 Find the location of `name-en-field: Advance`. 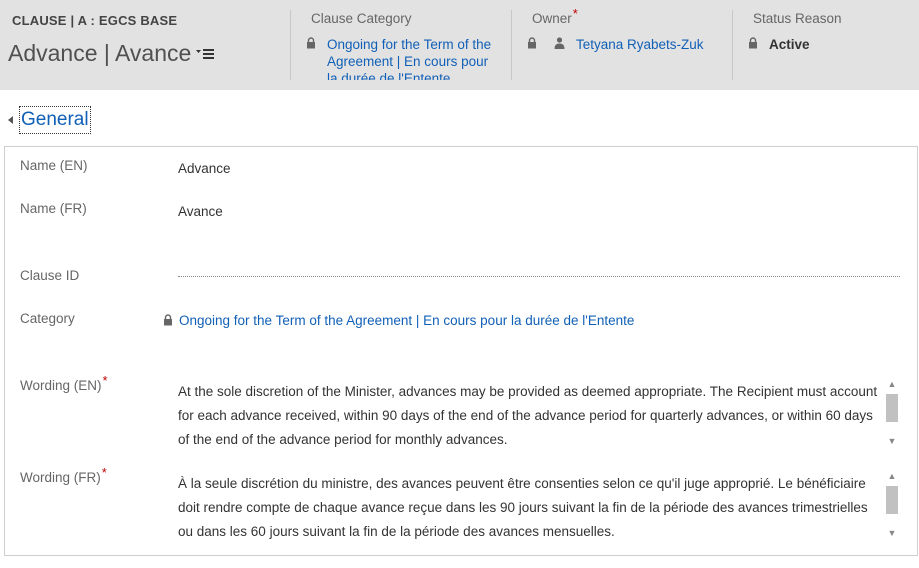

name-en-field: Advance is located at coordinates (204, 168).